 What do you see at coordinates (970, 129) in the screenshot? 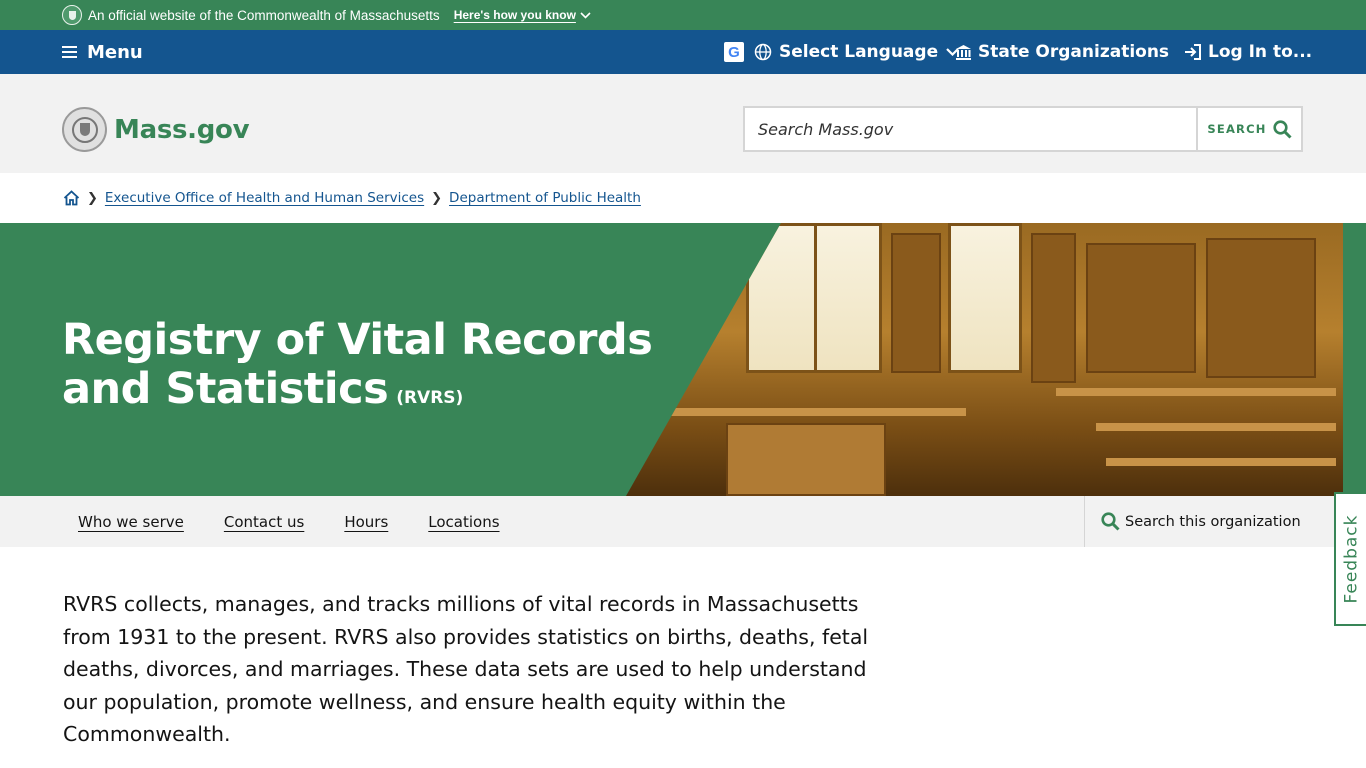
I see `search-input` at bounding box center [970, 129].